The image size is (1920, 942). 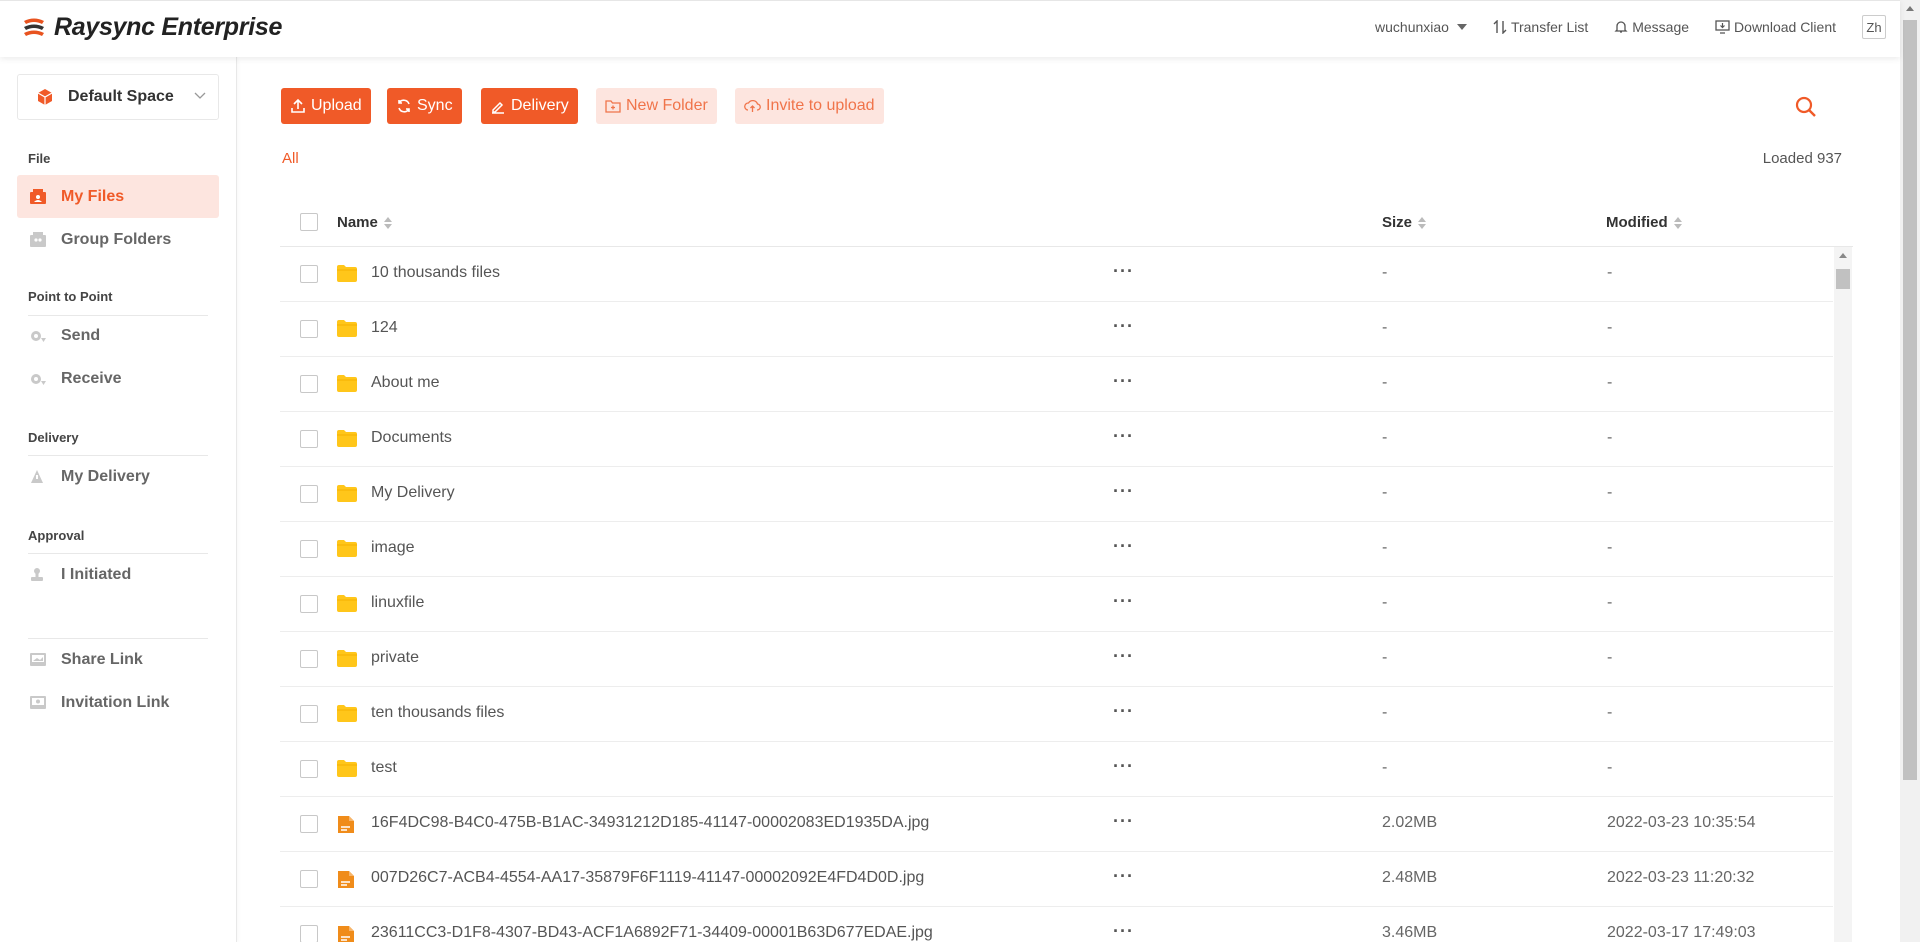 What do you see at coordinates (53, 437) in the screenshot?
I see `section-title-delivery: Delivery` at bounding box center [53, 437].